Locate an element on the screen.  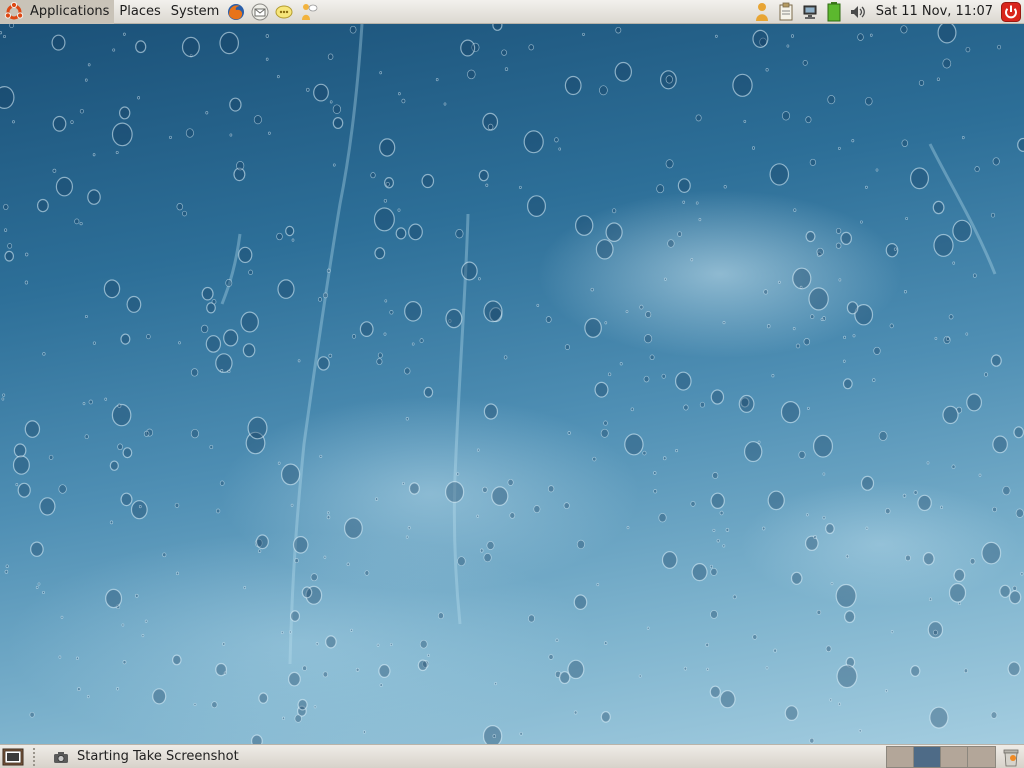
applications-menu: Applications is located at coordinates (57, 12).